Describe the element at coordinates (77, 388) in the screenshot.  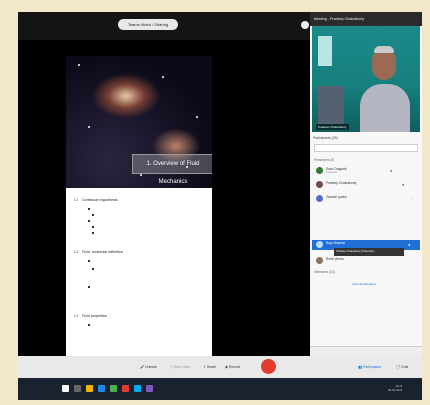
I see `search-icon` at that location.